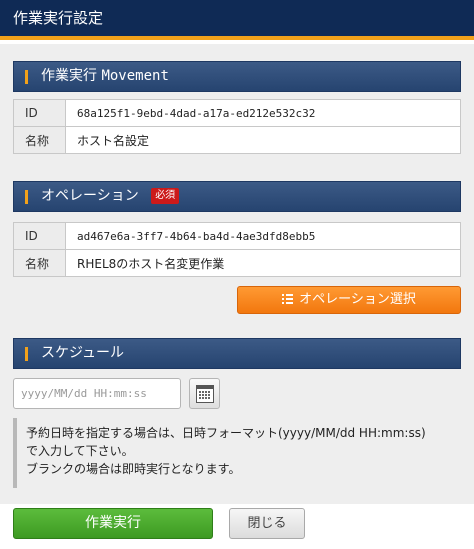 This screenshot has height=549, width=474. What do you see at coordinates (39, 263) in the screenshot?
I see `operation-name-label: 名称` at bounding box center [39, 263].